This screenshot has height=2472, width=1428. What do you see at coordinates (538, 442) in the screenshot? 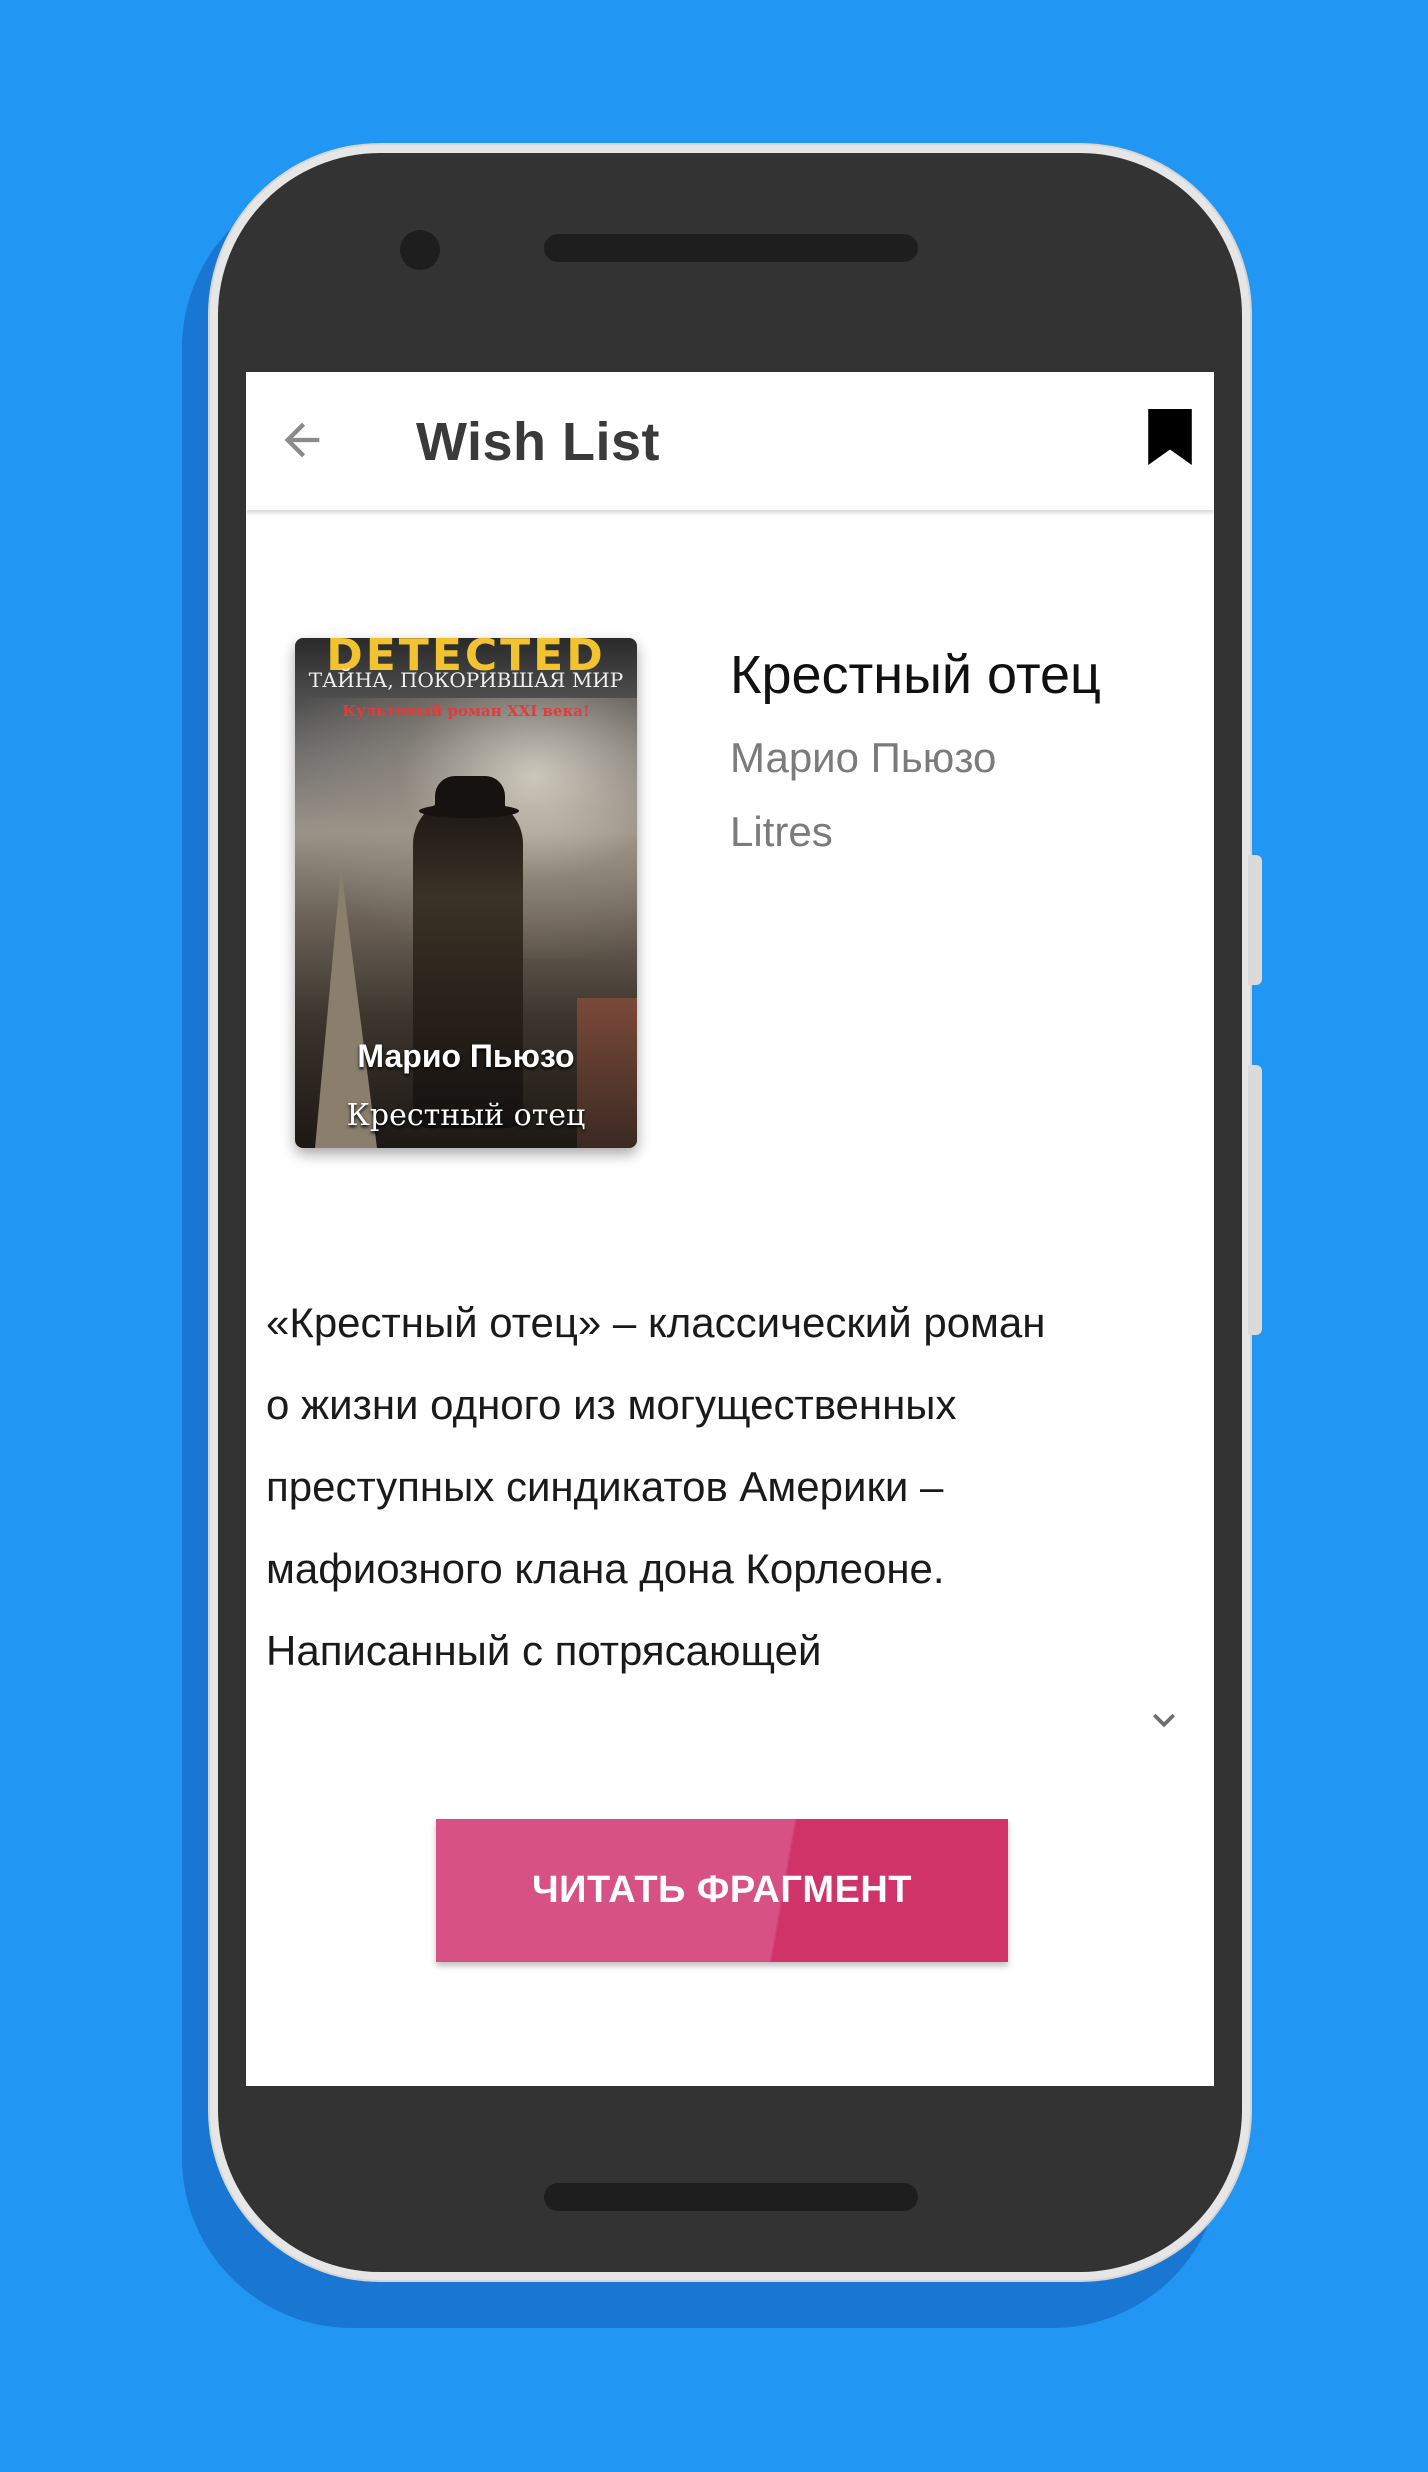
I see `page-title: Wish List` at bounding box center [538, 442].